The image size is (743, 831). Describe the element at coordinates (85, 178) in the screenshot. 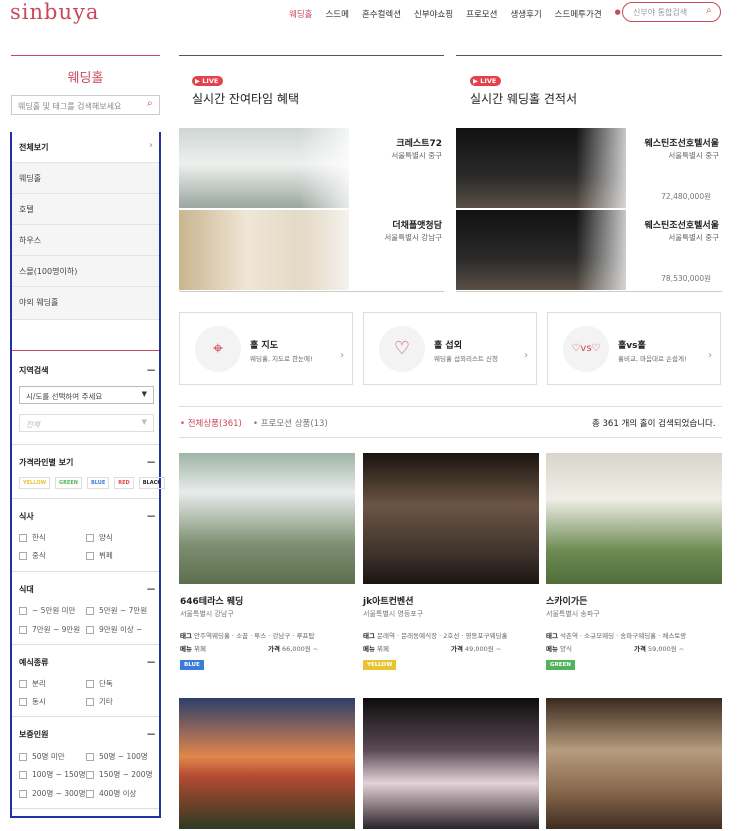

I see `category-wedding-hall: 웨딩홀` at that location.